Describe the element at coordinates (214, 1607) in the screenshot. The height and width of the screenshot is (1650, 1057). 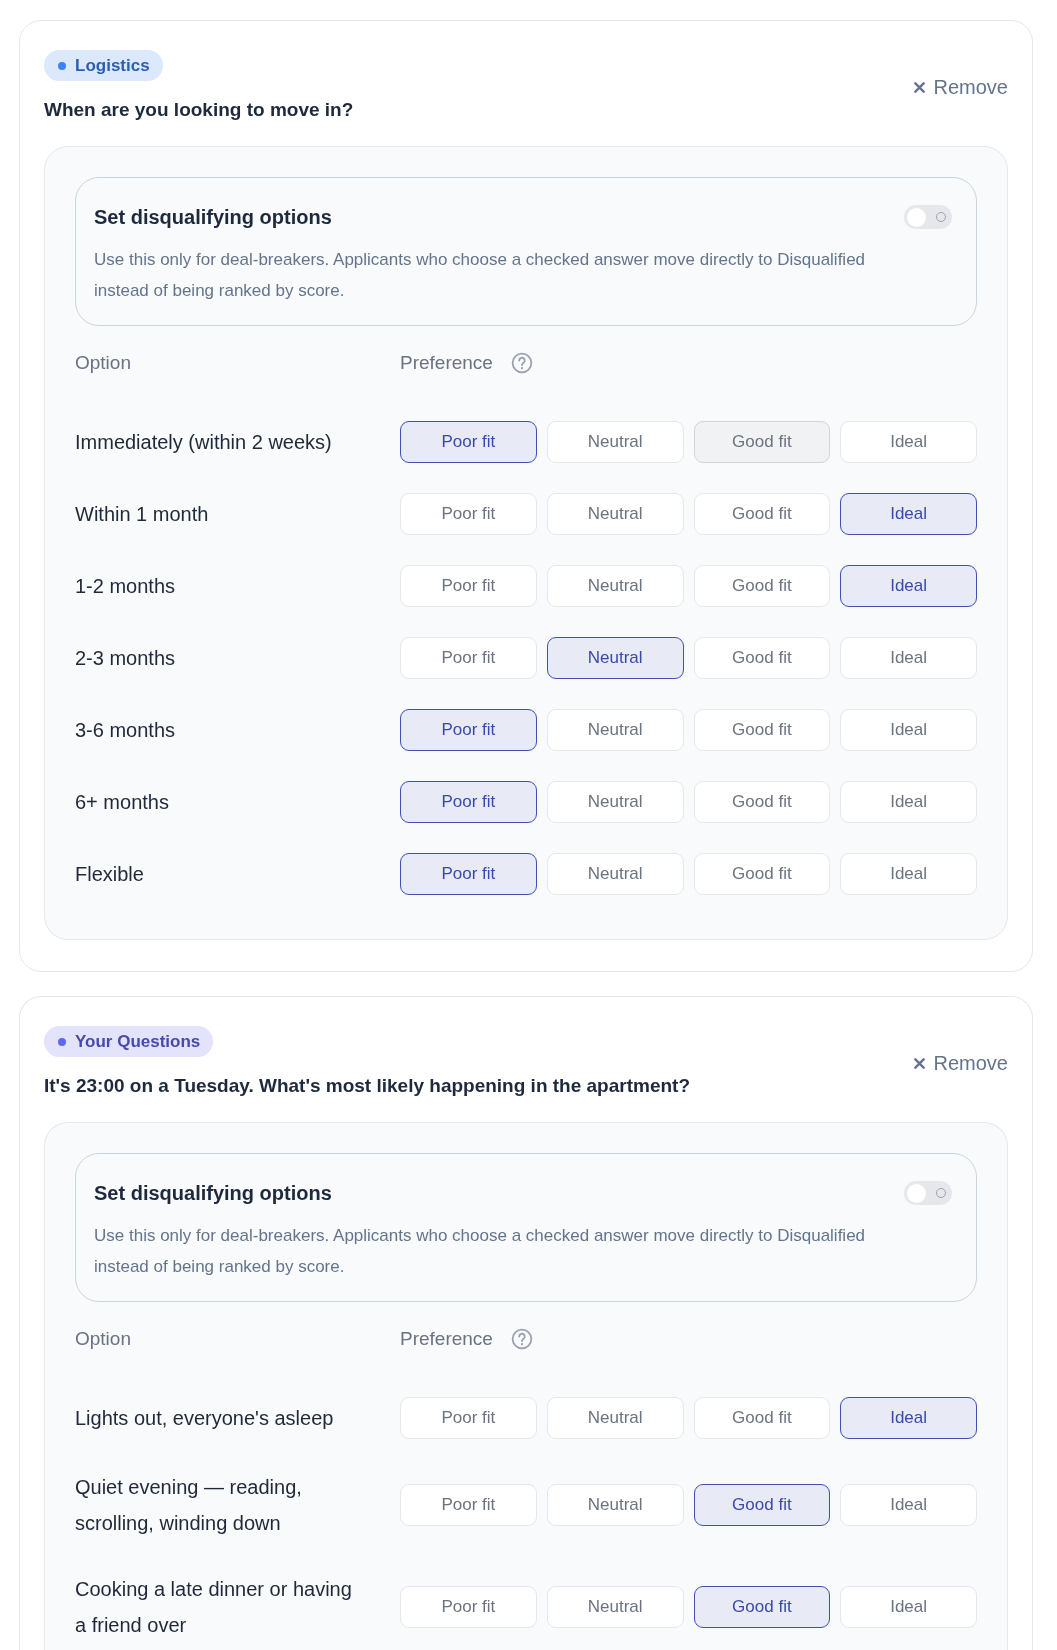
I see `option-label: Cooking a late dinner or having a friend over` at that location.